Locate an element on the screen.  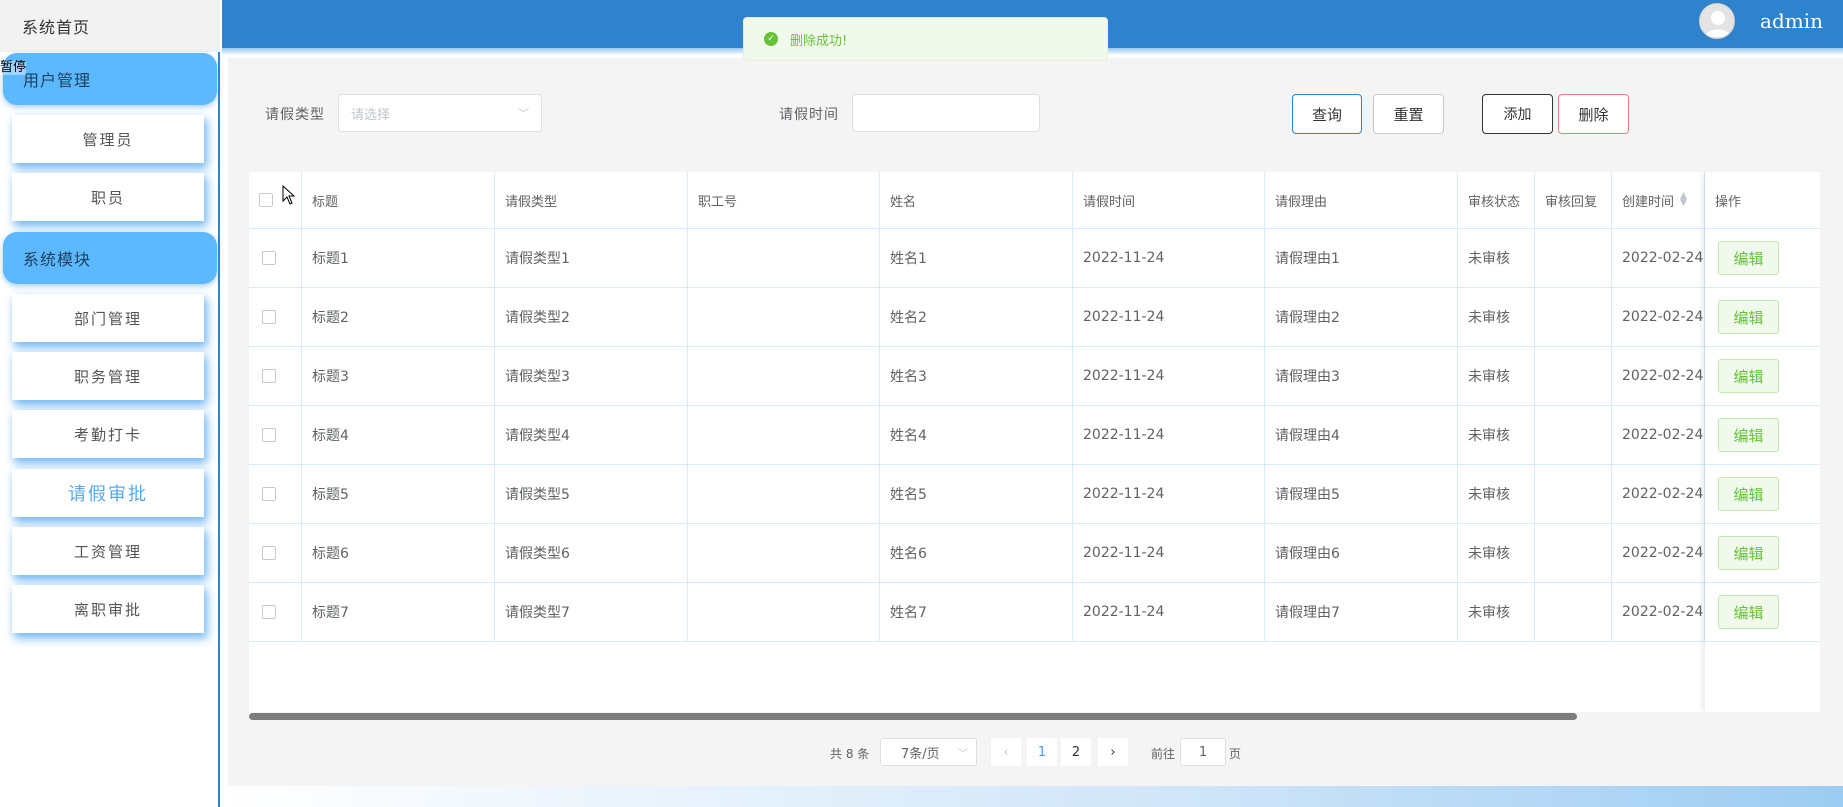
cell-reason: 请假理由7 is located at coordinates (1361, 612).